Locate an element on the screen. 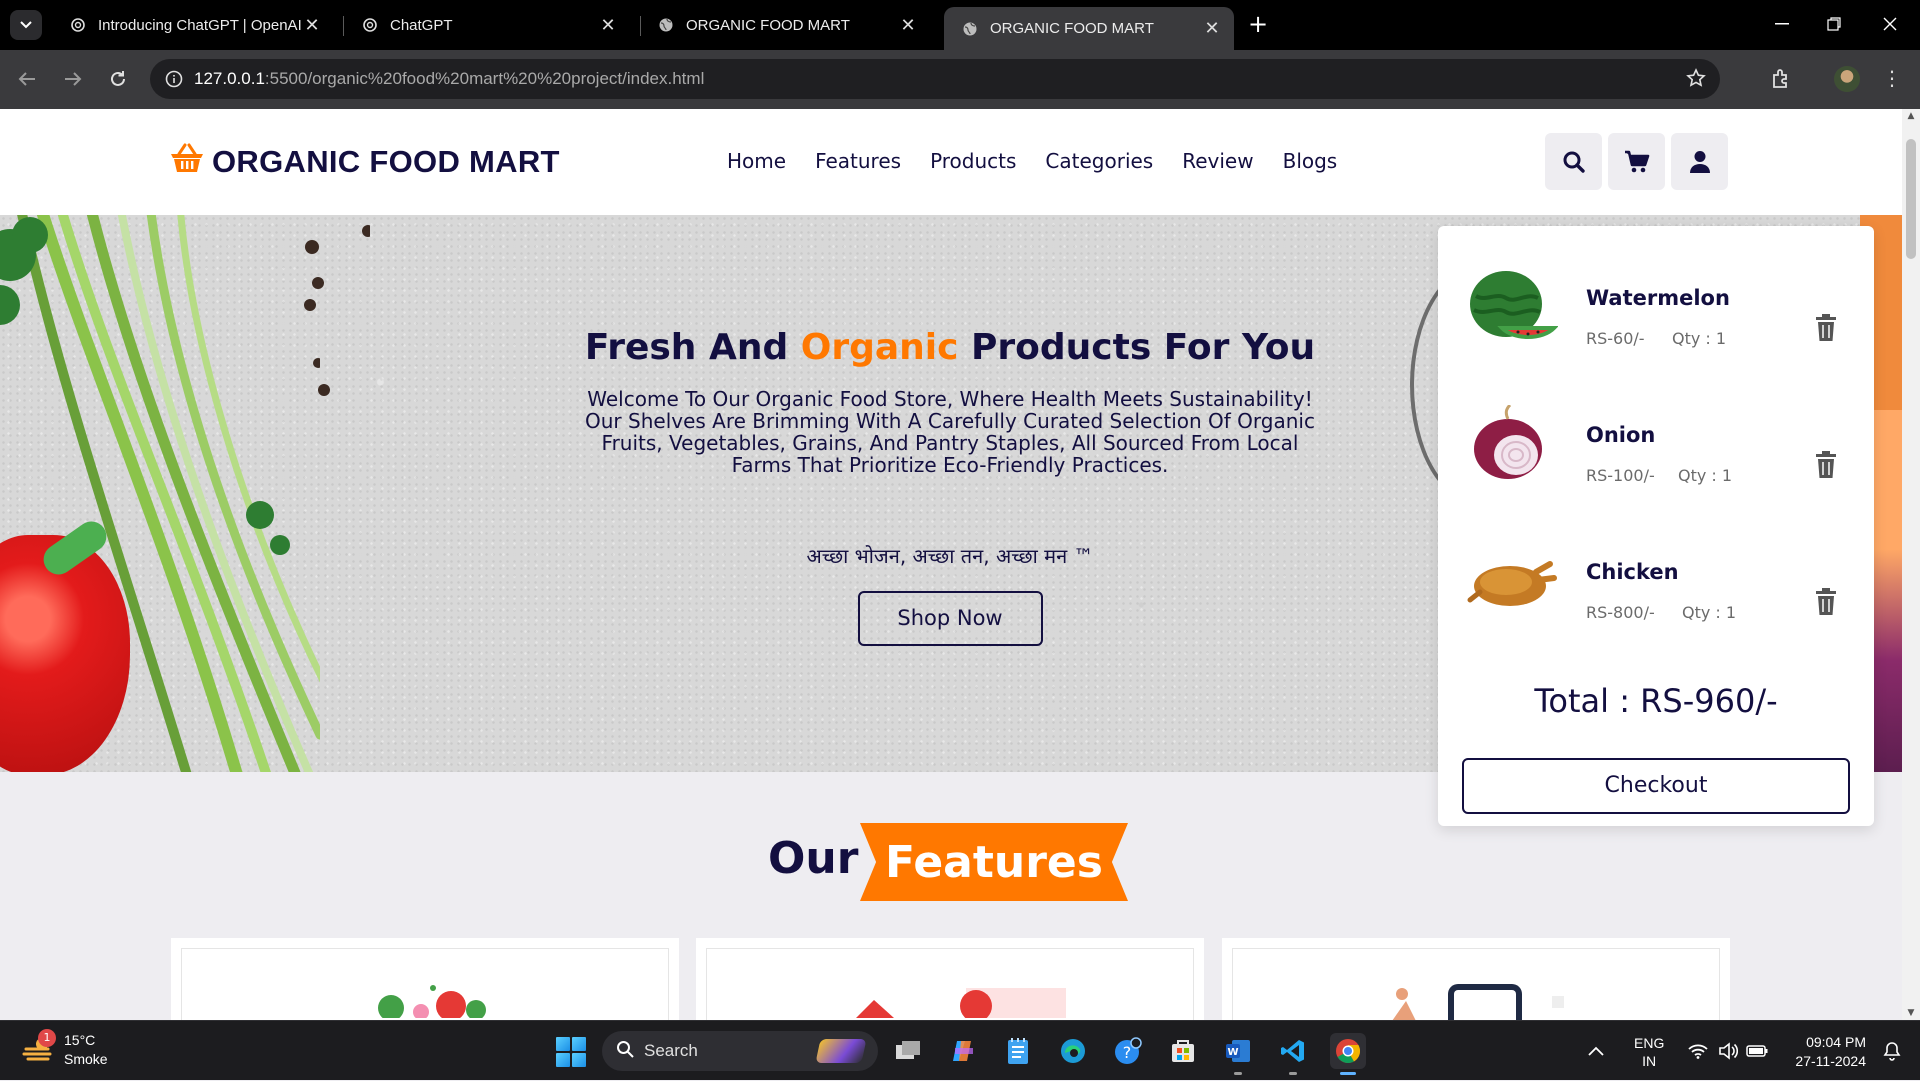 Image resolution: width=1920 pixels, height=1081 pixels. nav-products: Products is located at coordinates (973, 161).